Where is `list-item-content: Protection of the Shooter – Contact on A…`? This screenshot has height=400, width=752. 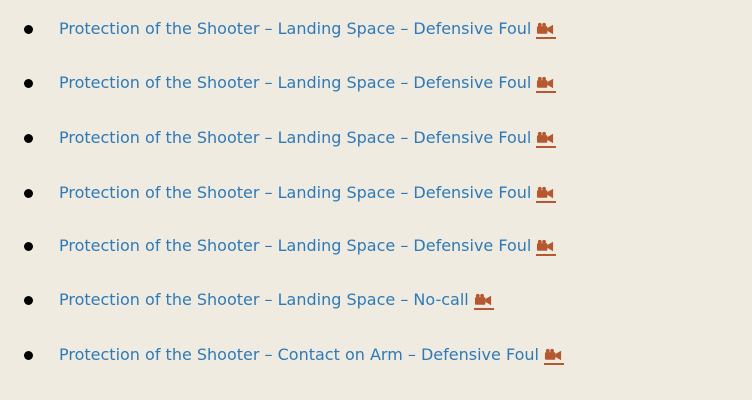
list-item-content: Protection of the Shooter – Contact on A… is located at coordinates (311, 355).